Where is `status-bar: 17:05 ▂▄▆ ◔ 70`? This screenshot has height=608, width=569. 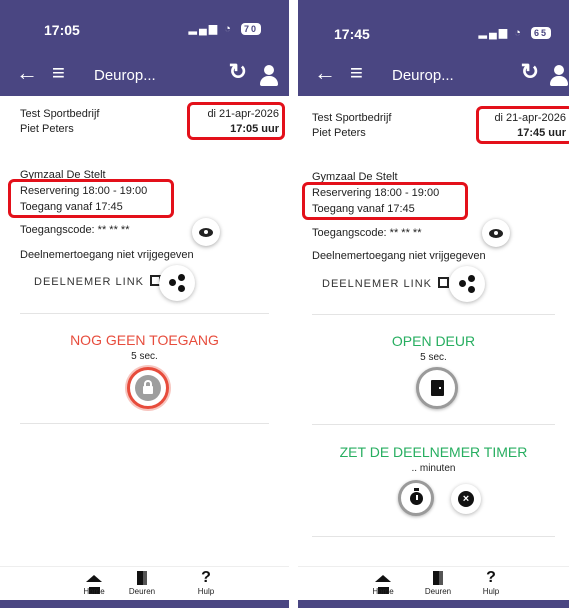
status-bar: 17:05 ▂▄▆ ◔ 70 is located at coordinates (144, 28).